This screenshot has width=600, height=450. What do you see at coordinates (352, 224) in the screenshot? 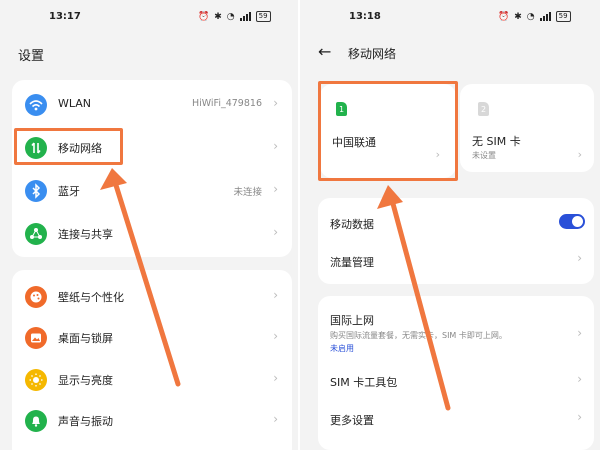
I see `mobile-data-label: 移动数据` at bounding box center [352, 224].